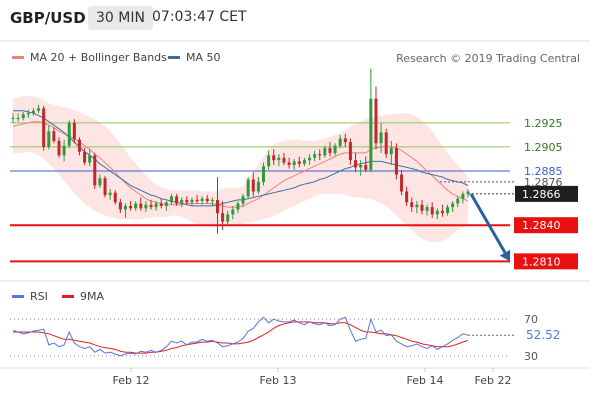  What do you see at coordinates (543, 335) in the screenshot?
I see `rsi-current-label: 52.52` at bounding box center [543, 335].